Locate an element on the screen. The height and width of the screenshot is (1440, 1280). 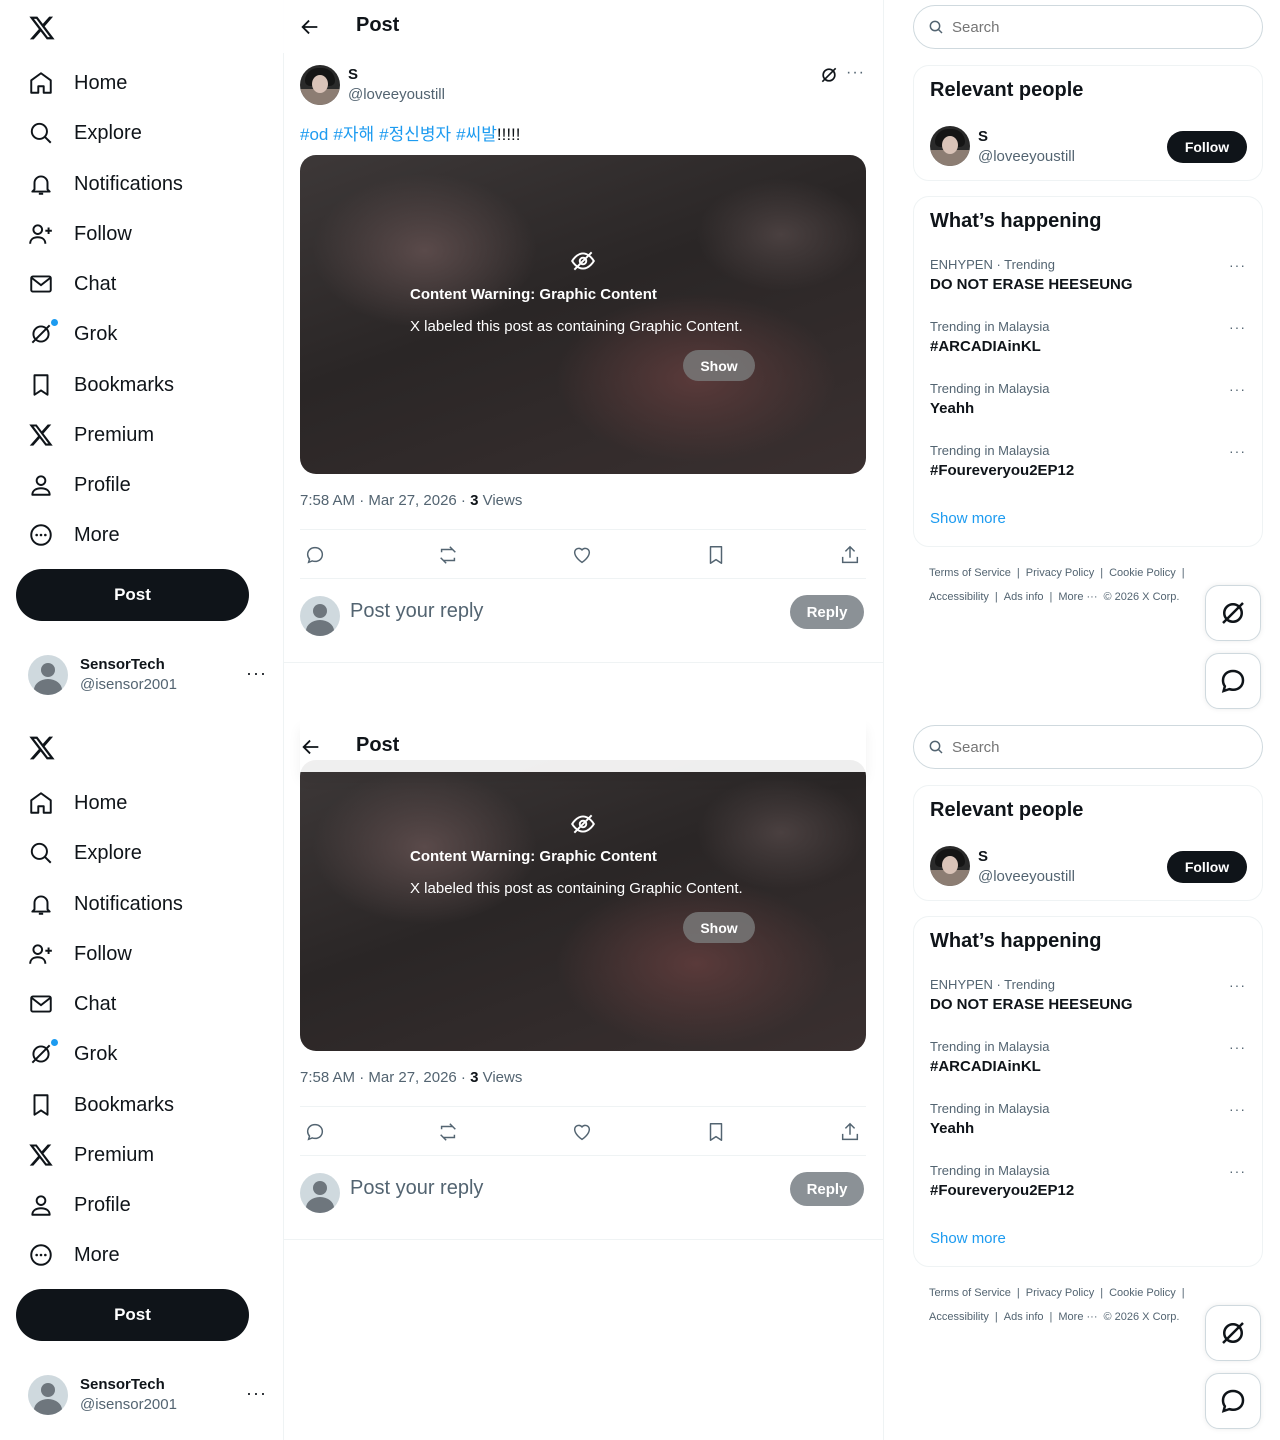
hashtag: #od is located at coordinates (314, 134).